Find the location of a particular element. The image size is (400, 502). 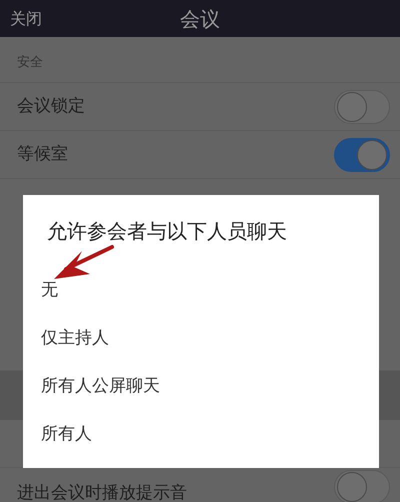

setting-label: 等候室 is located at coordinates (42, 154).